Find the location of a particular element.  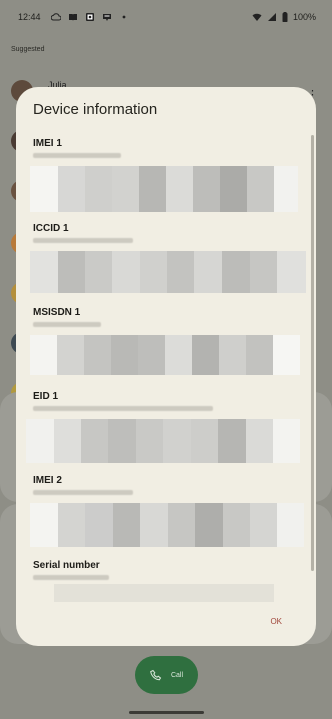

photo-icon is located at coordinates (89, 17).